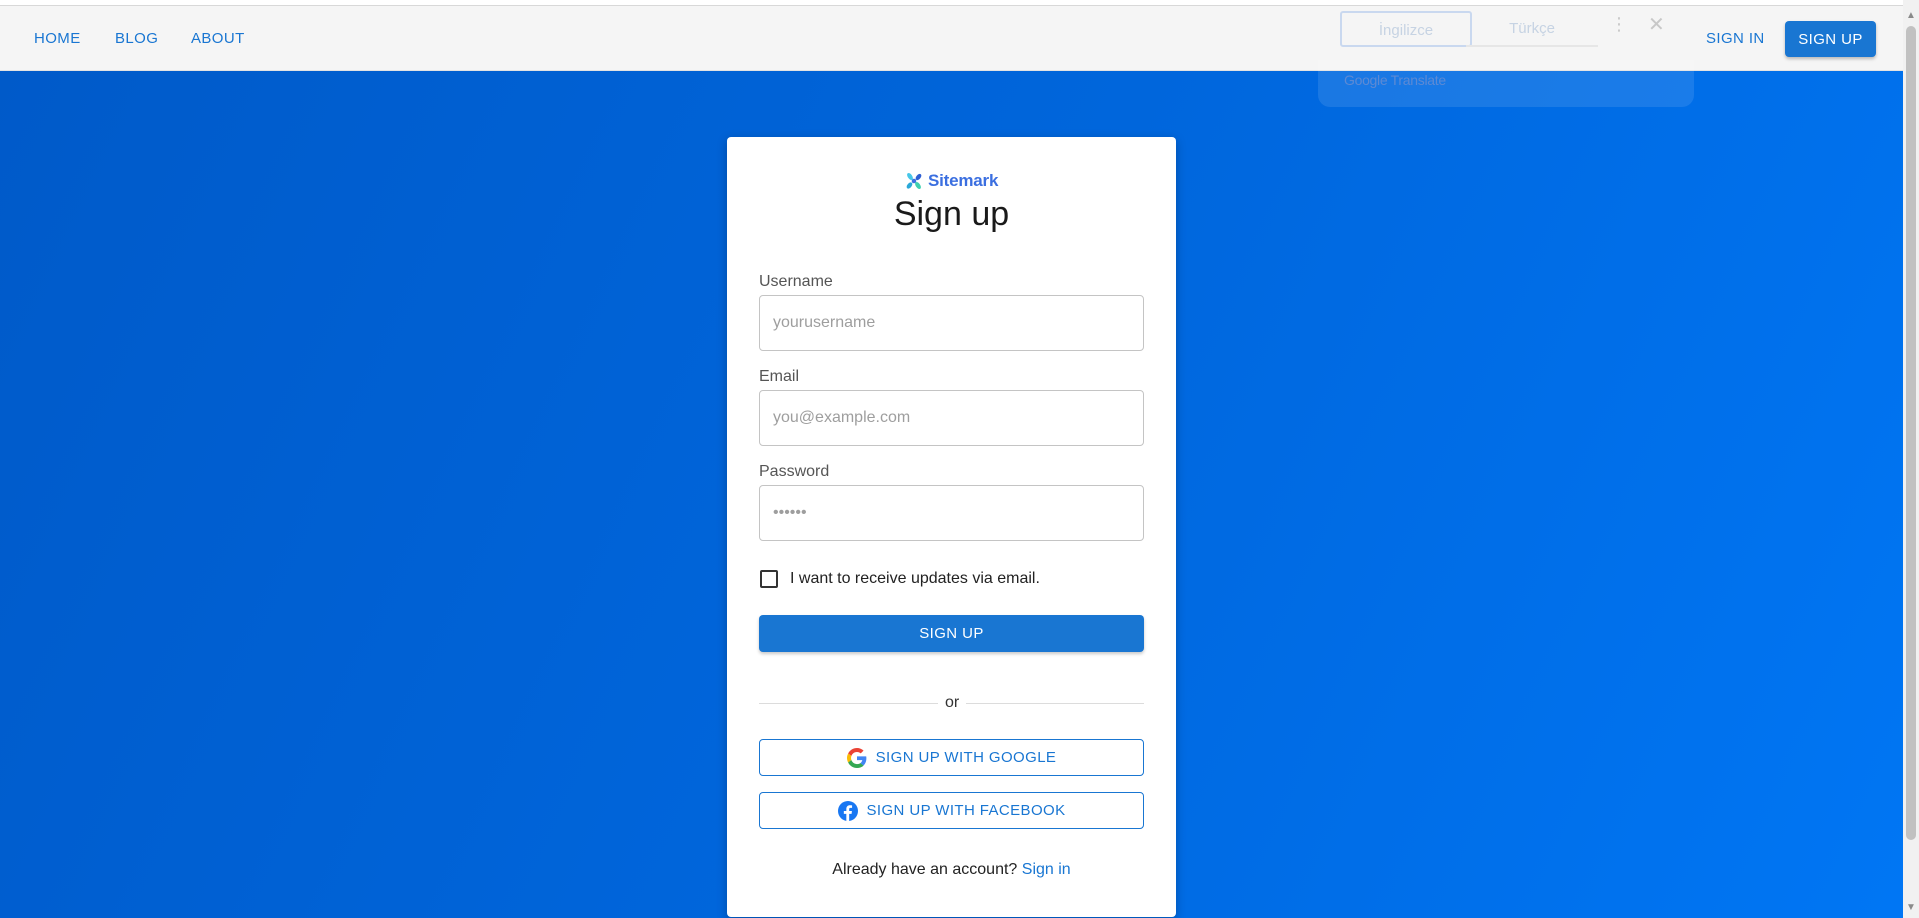 This screenshot has height=918, width=1919. Describe the element at coordinates (951, 418) in the screenshot. I see `email-input` at that location.